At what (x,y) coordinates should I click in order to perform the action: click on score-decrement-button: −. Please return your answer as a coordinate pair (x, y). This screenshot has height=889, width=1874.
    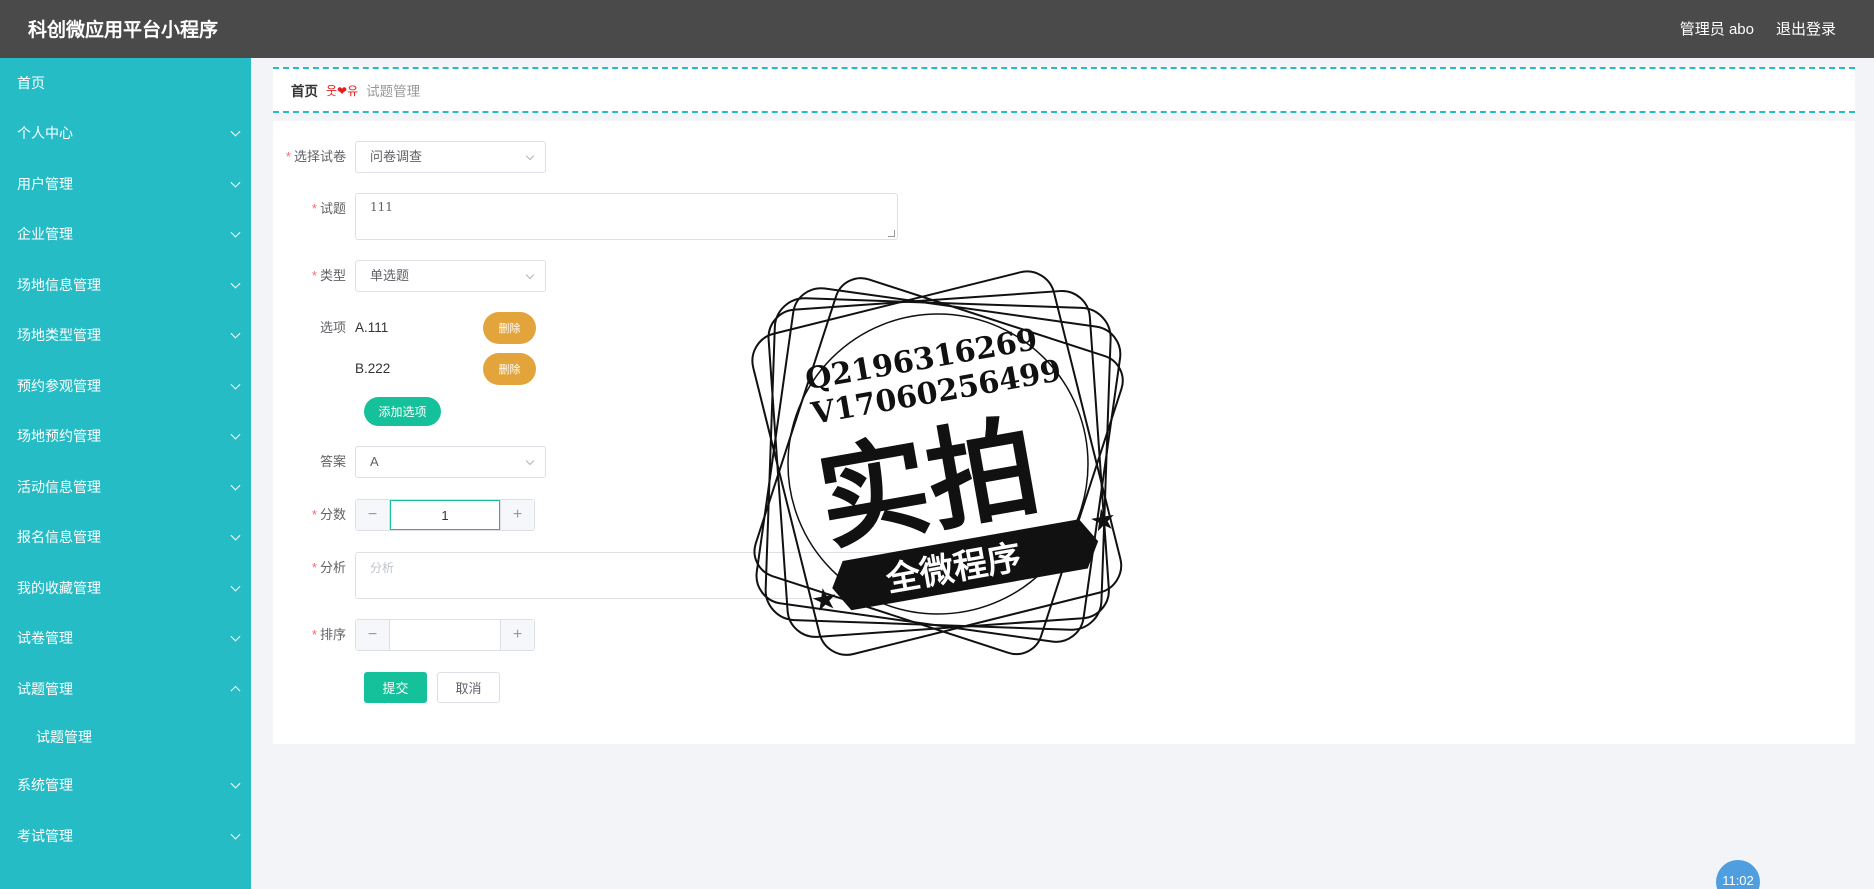
    Looking at the image, I should click on (373, 515).